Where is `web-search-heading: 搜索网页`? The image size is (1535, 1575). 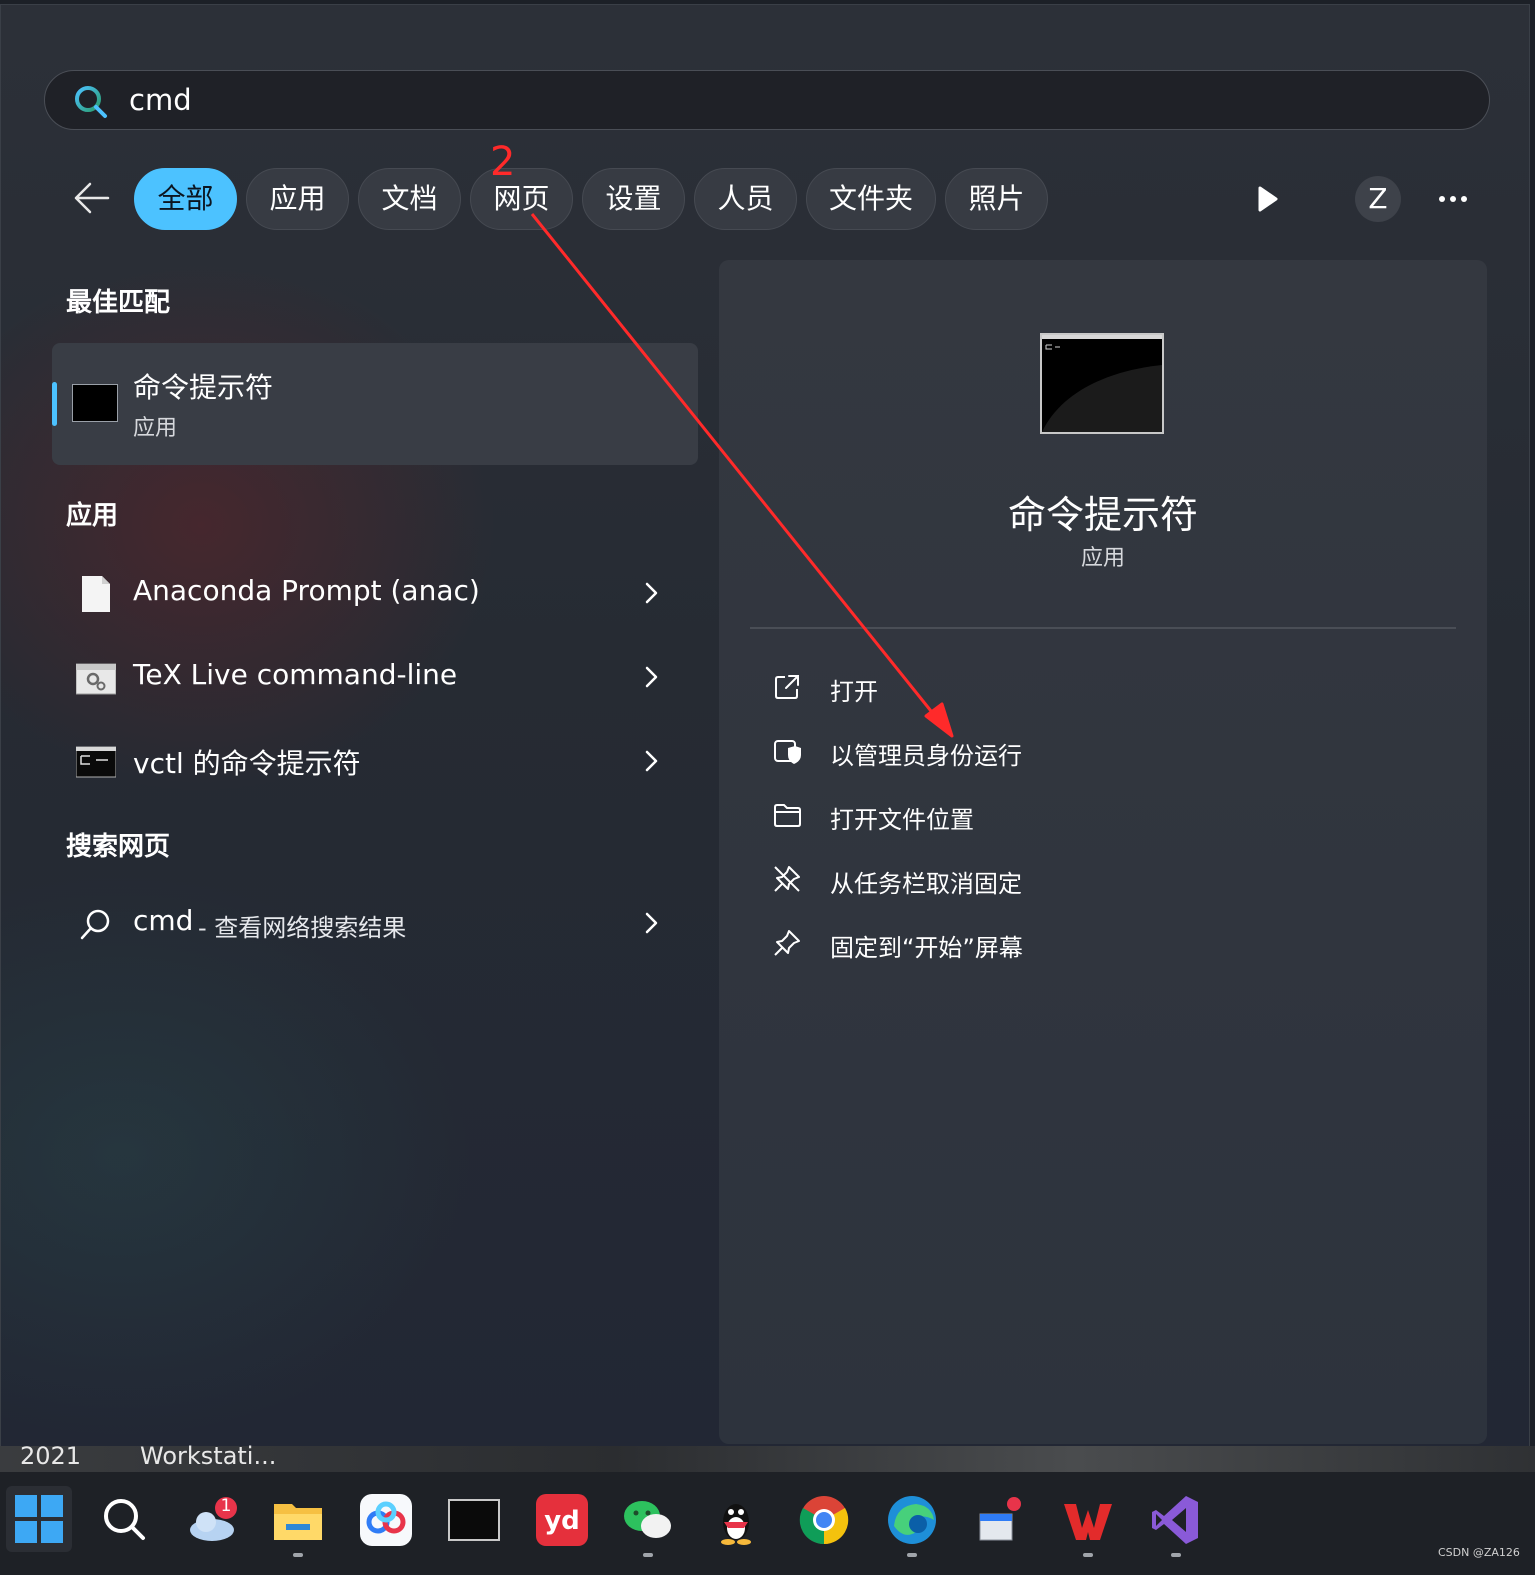 web-search-heading: 搜索网页 is located at coordinates (118, 847).